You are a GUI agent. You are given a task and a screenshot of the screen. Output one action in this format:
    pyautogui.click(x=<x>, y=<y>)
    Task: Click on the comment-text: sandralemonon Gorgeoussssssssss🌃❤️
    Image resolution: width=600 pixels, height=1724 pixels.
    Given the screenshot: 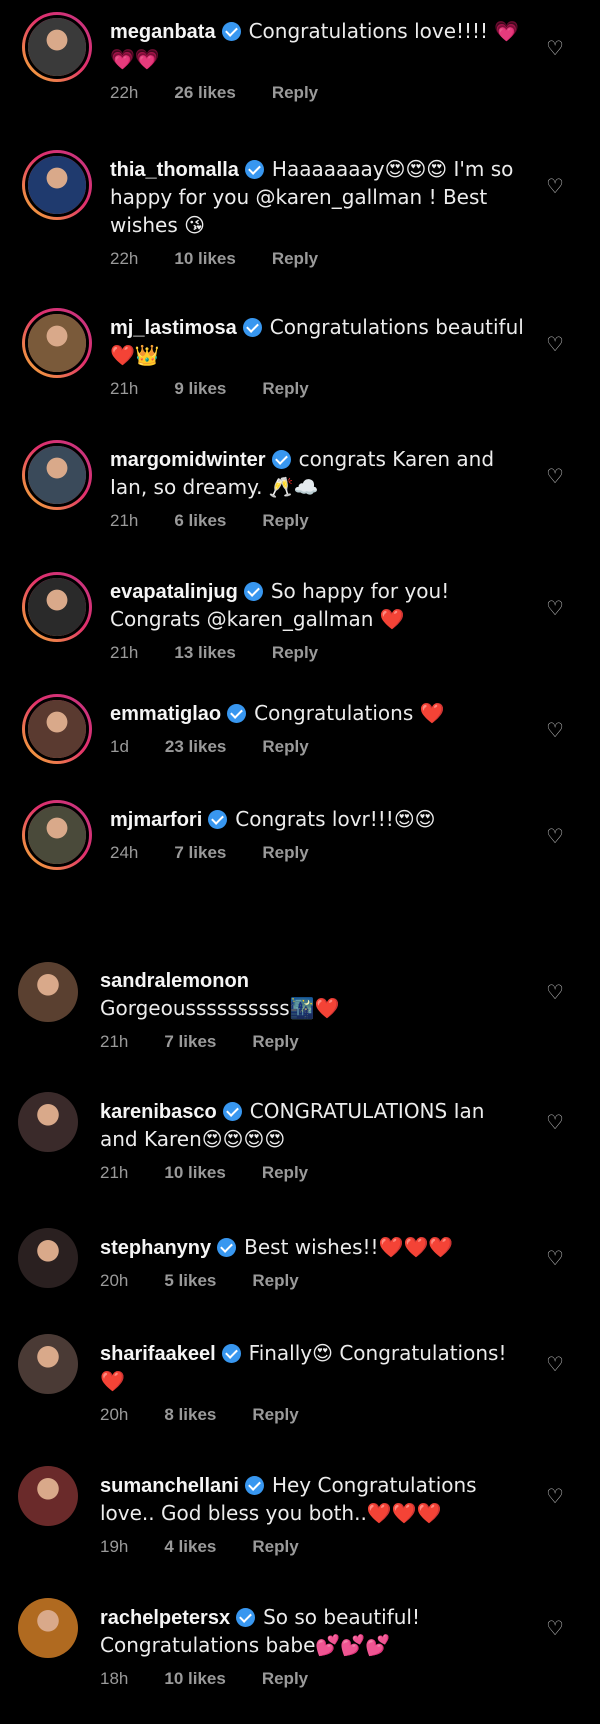 What is the action you would take?
    pyautogui.click(x=314, y=995)
    